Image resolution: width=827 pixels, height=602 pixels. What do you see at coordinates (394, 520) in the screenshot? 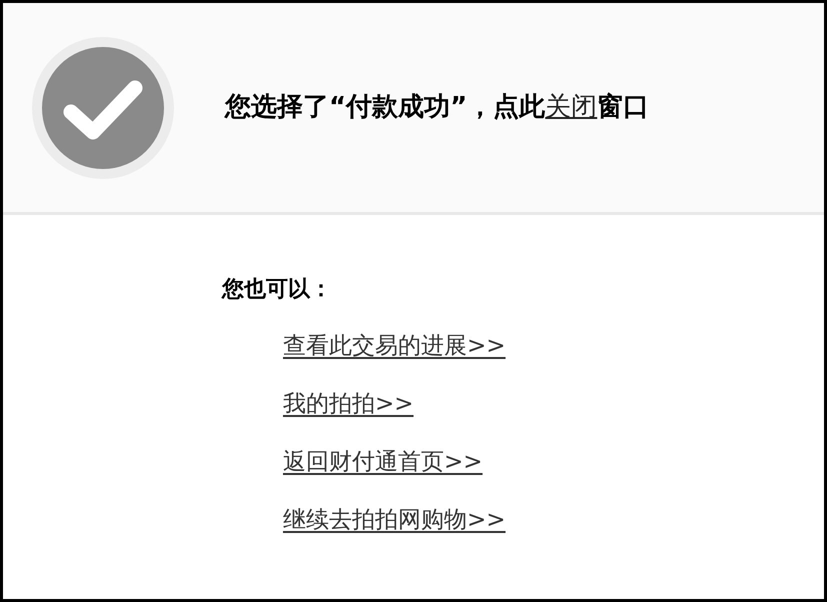
I see `option-link: 继续去拍拍网购物>>` at bounding box center [394, 520].